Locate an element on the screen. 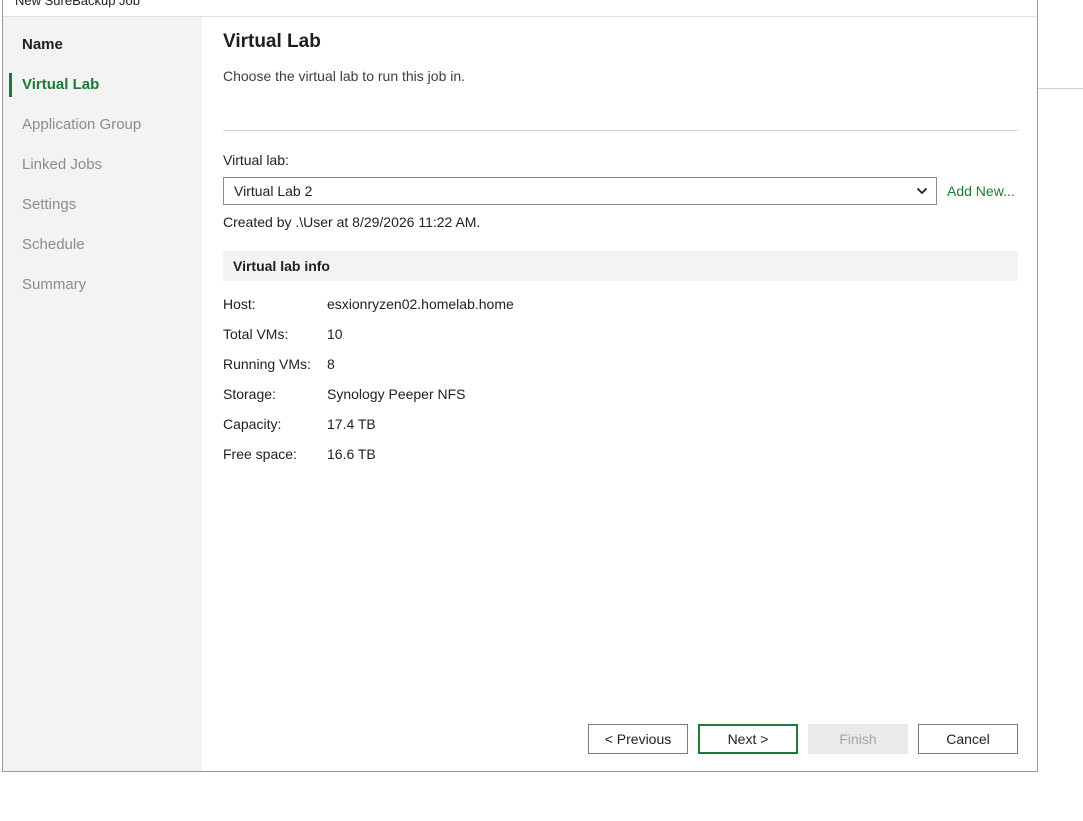  dialog-titlebar: New SureBackup Job is located at coordinates (520, 8).